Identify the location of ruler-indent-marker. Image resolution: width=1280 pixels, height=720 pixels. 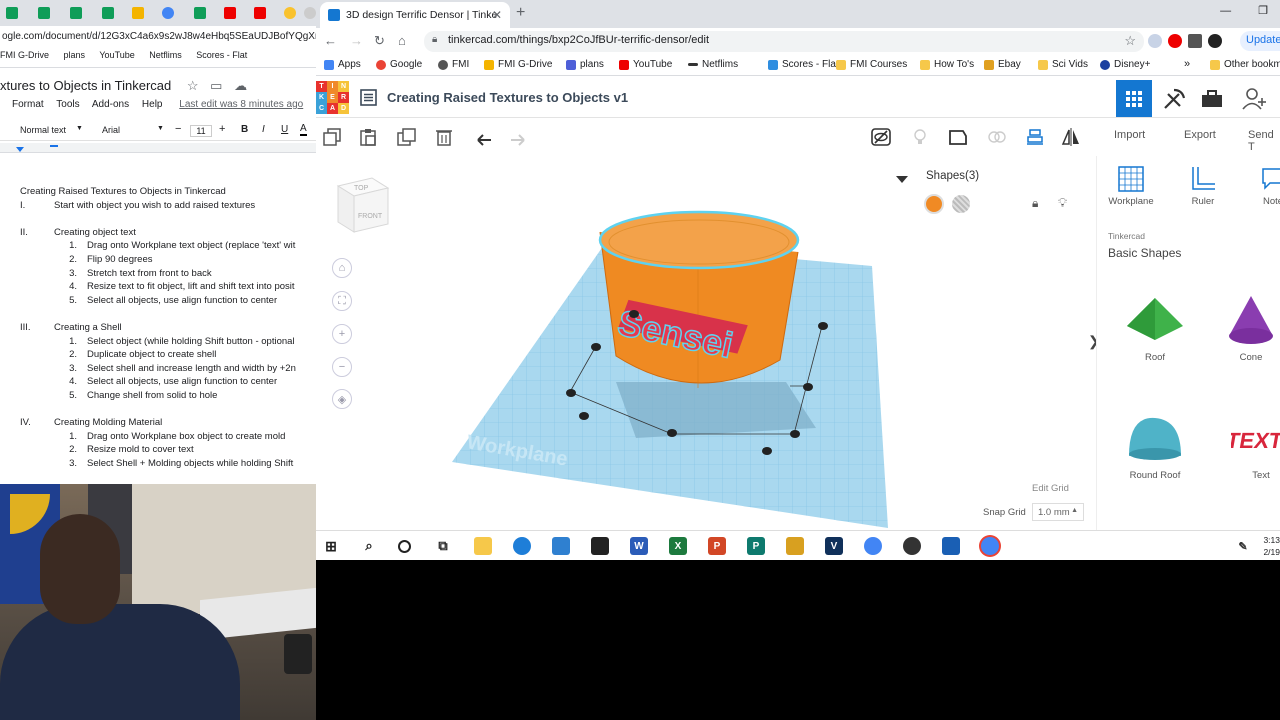
(20, 149).